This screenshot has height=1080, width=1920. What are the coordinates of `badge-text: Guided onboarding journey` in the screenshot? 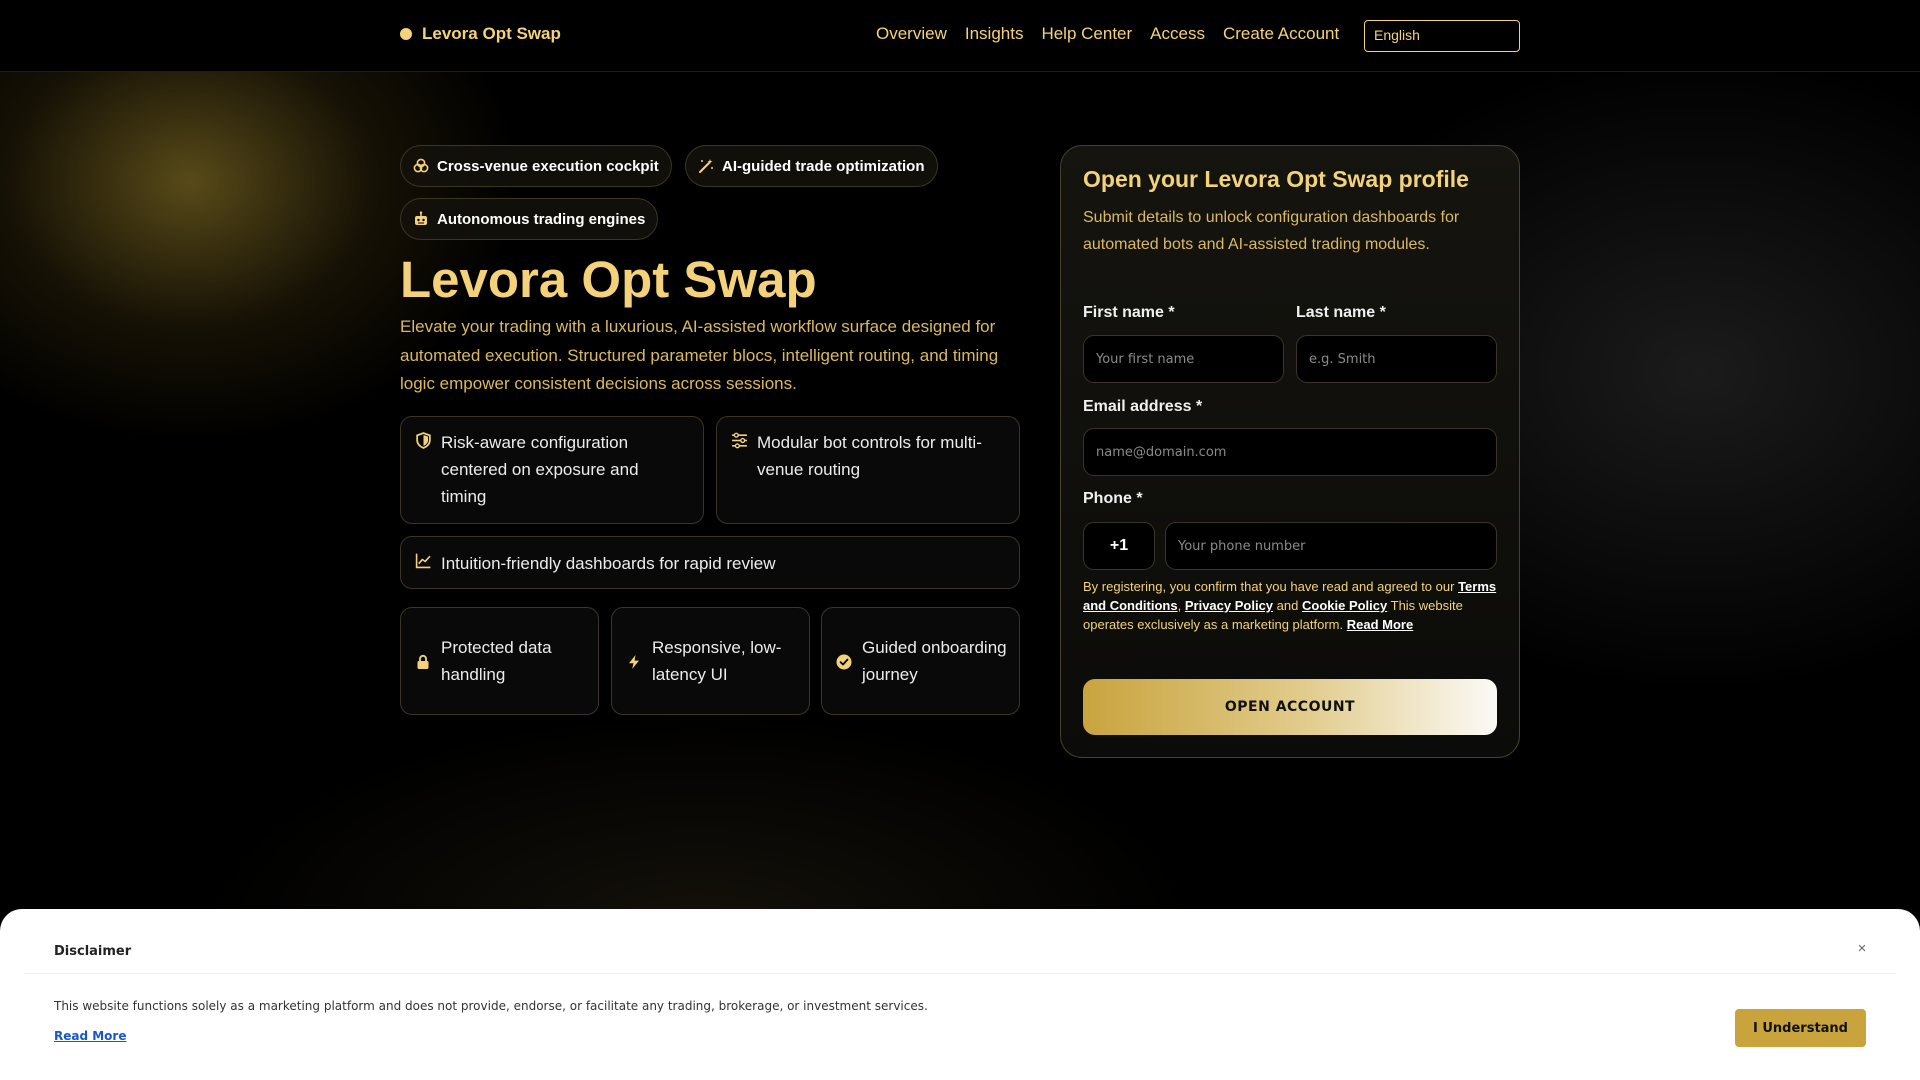 It's located at (934, 661).